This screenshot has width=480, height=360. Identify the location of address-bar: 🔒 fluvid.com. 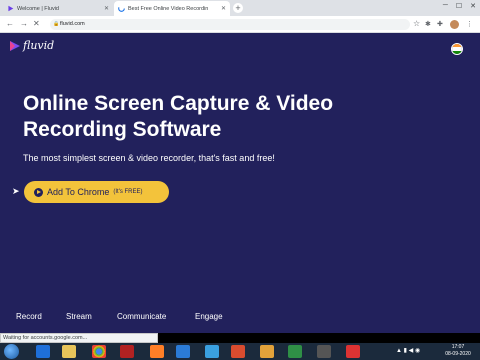
(230, 24).